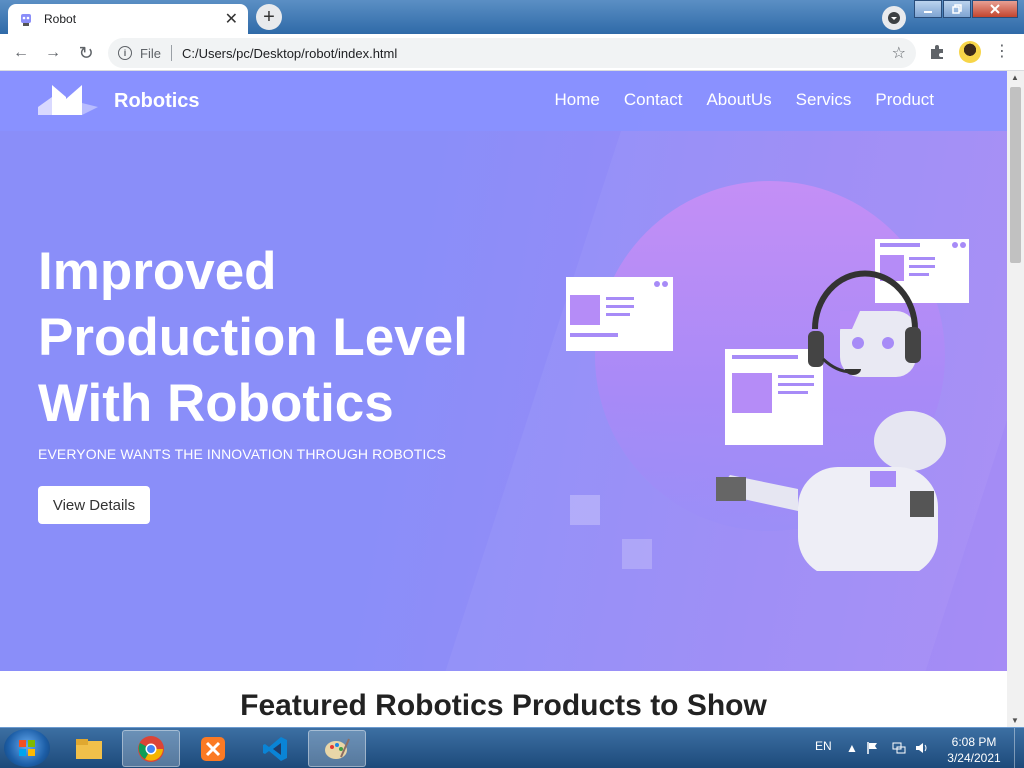 The image size is (1024, 768). Describe the element at coordinates (922, 748) in the screenshot. I see `volume-icon` at that location.